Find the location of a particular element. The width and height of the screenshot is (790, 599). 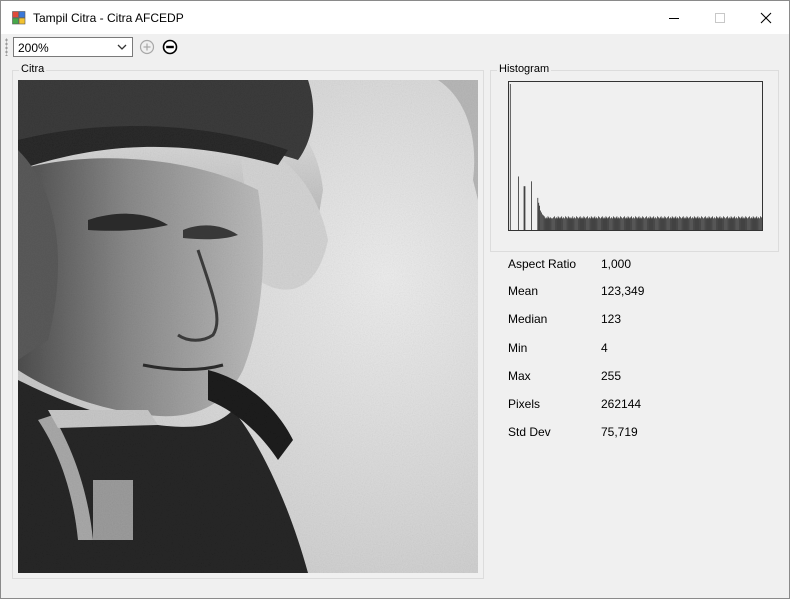

histogram-chart is located at coordinates (635, 156).